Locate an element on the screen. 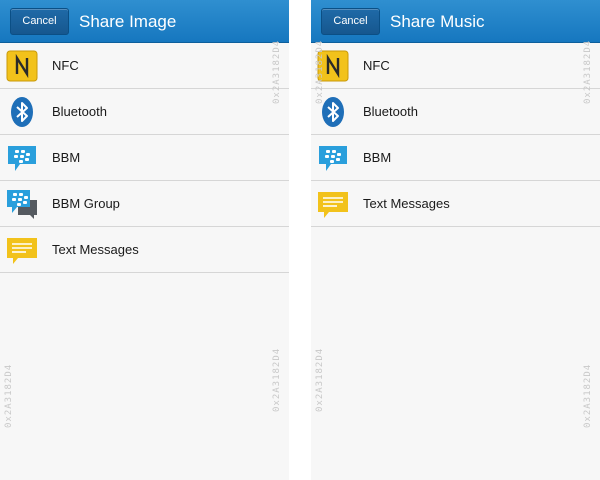  bluetooth-icon is located at coordinates (22, 112).